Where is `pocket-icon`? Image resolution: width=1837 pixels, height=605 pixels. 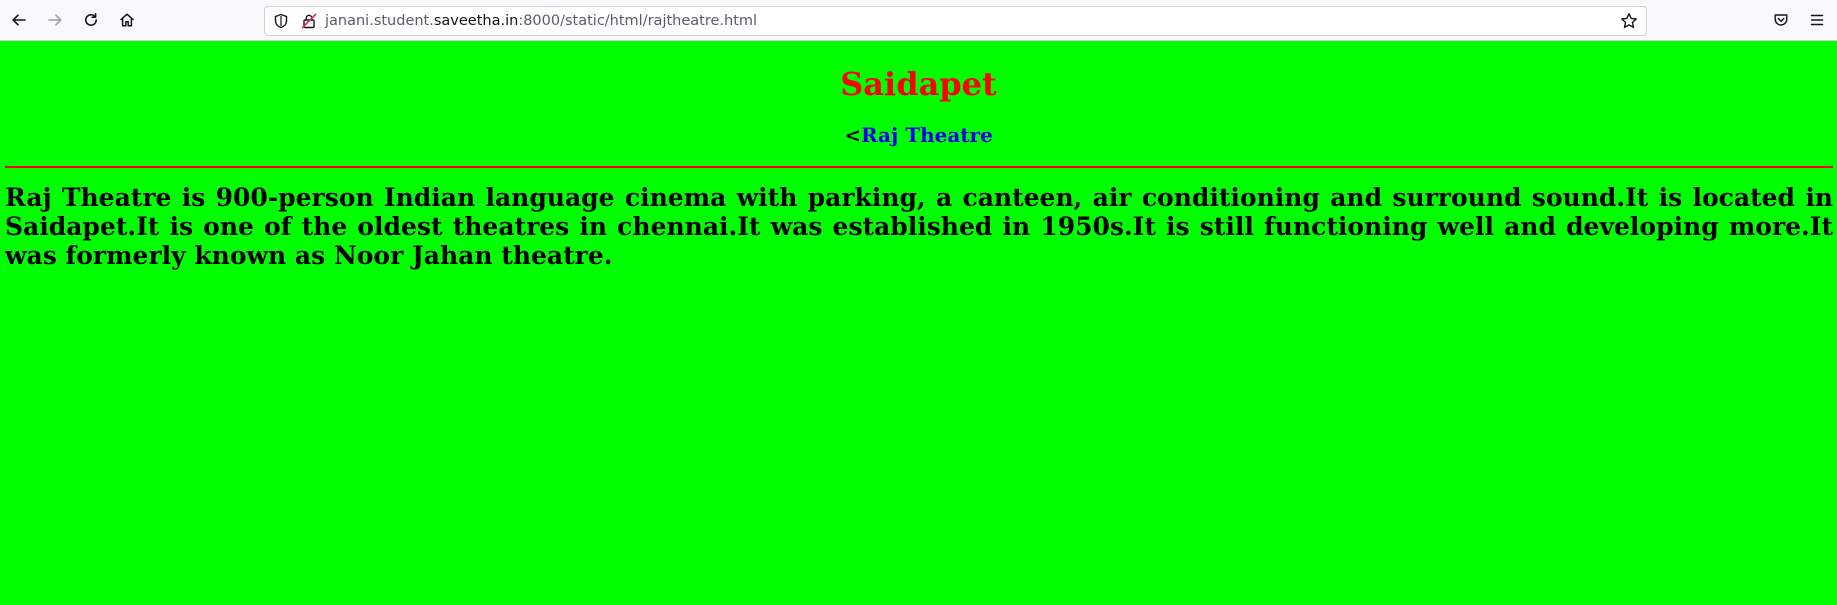
pocket-icon is located at coordinates (1781, 20).